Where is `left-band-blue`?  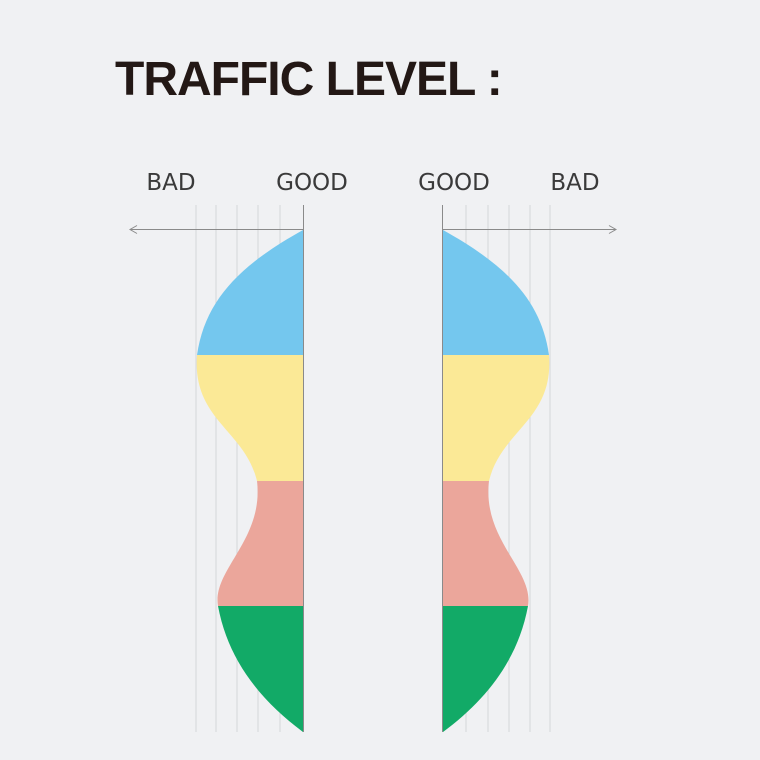 left-band-blue is located at coordinates (250, 292).